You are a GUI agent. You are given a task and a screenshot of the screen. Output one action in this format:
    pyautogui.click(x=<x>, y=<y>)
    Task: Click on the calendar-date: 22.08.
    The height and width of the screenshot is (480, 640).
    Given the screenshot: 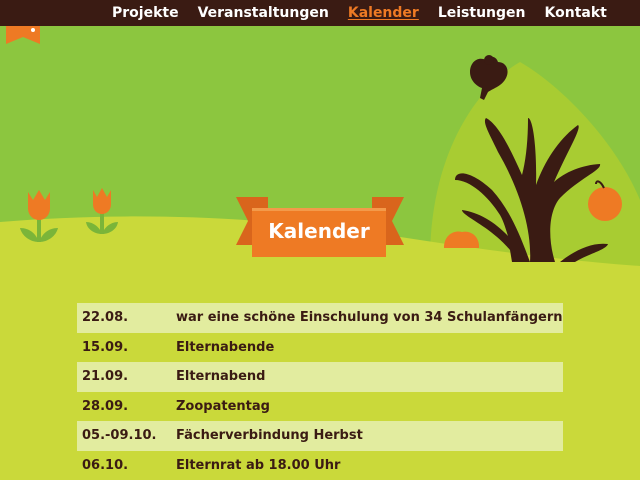 What is the action you would take?
    pyautogui.click(x=105, y=318)
    